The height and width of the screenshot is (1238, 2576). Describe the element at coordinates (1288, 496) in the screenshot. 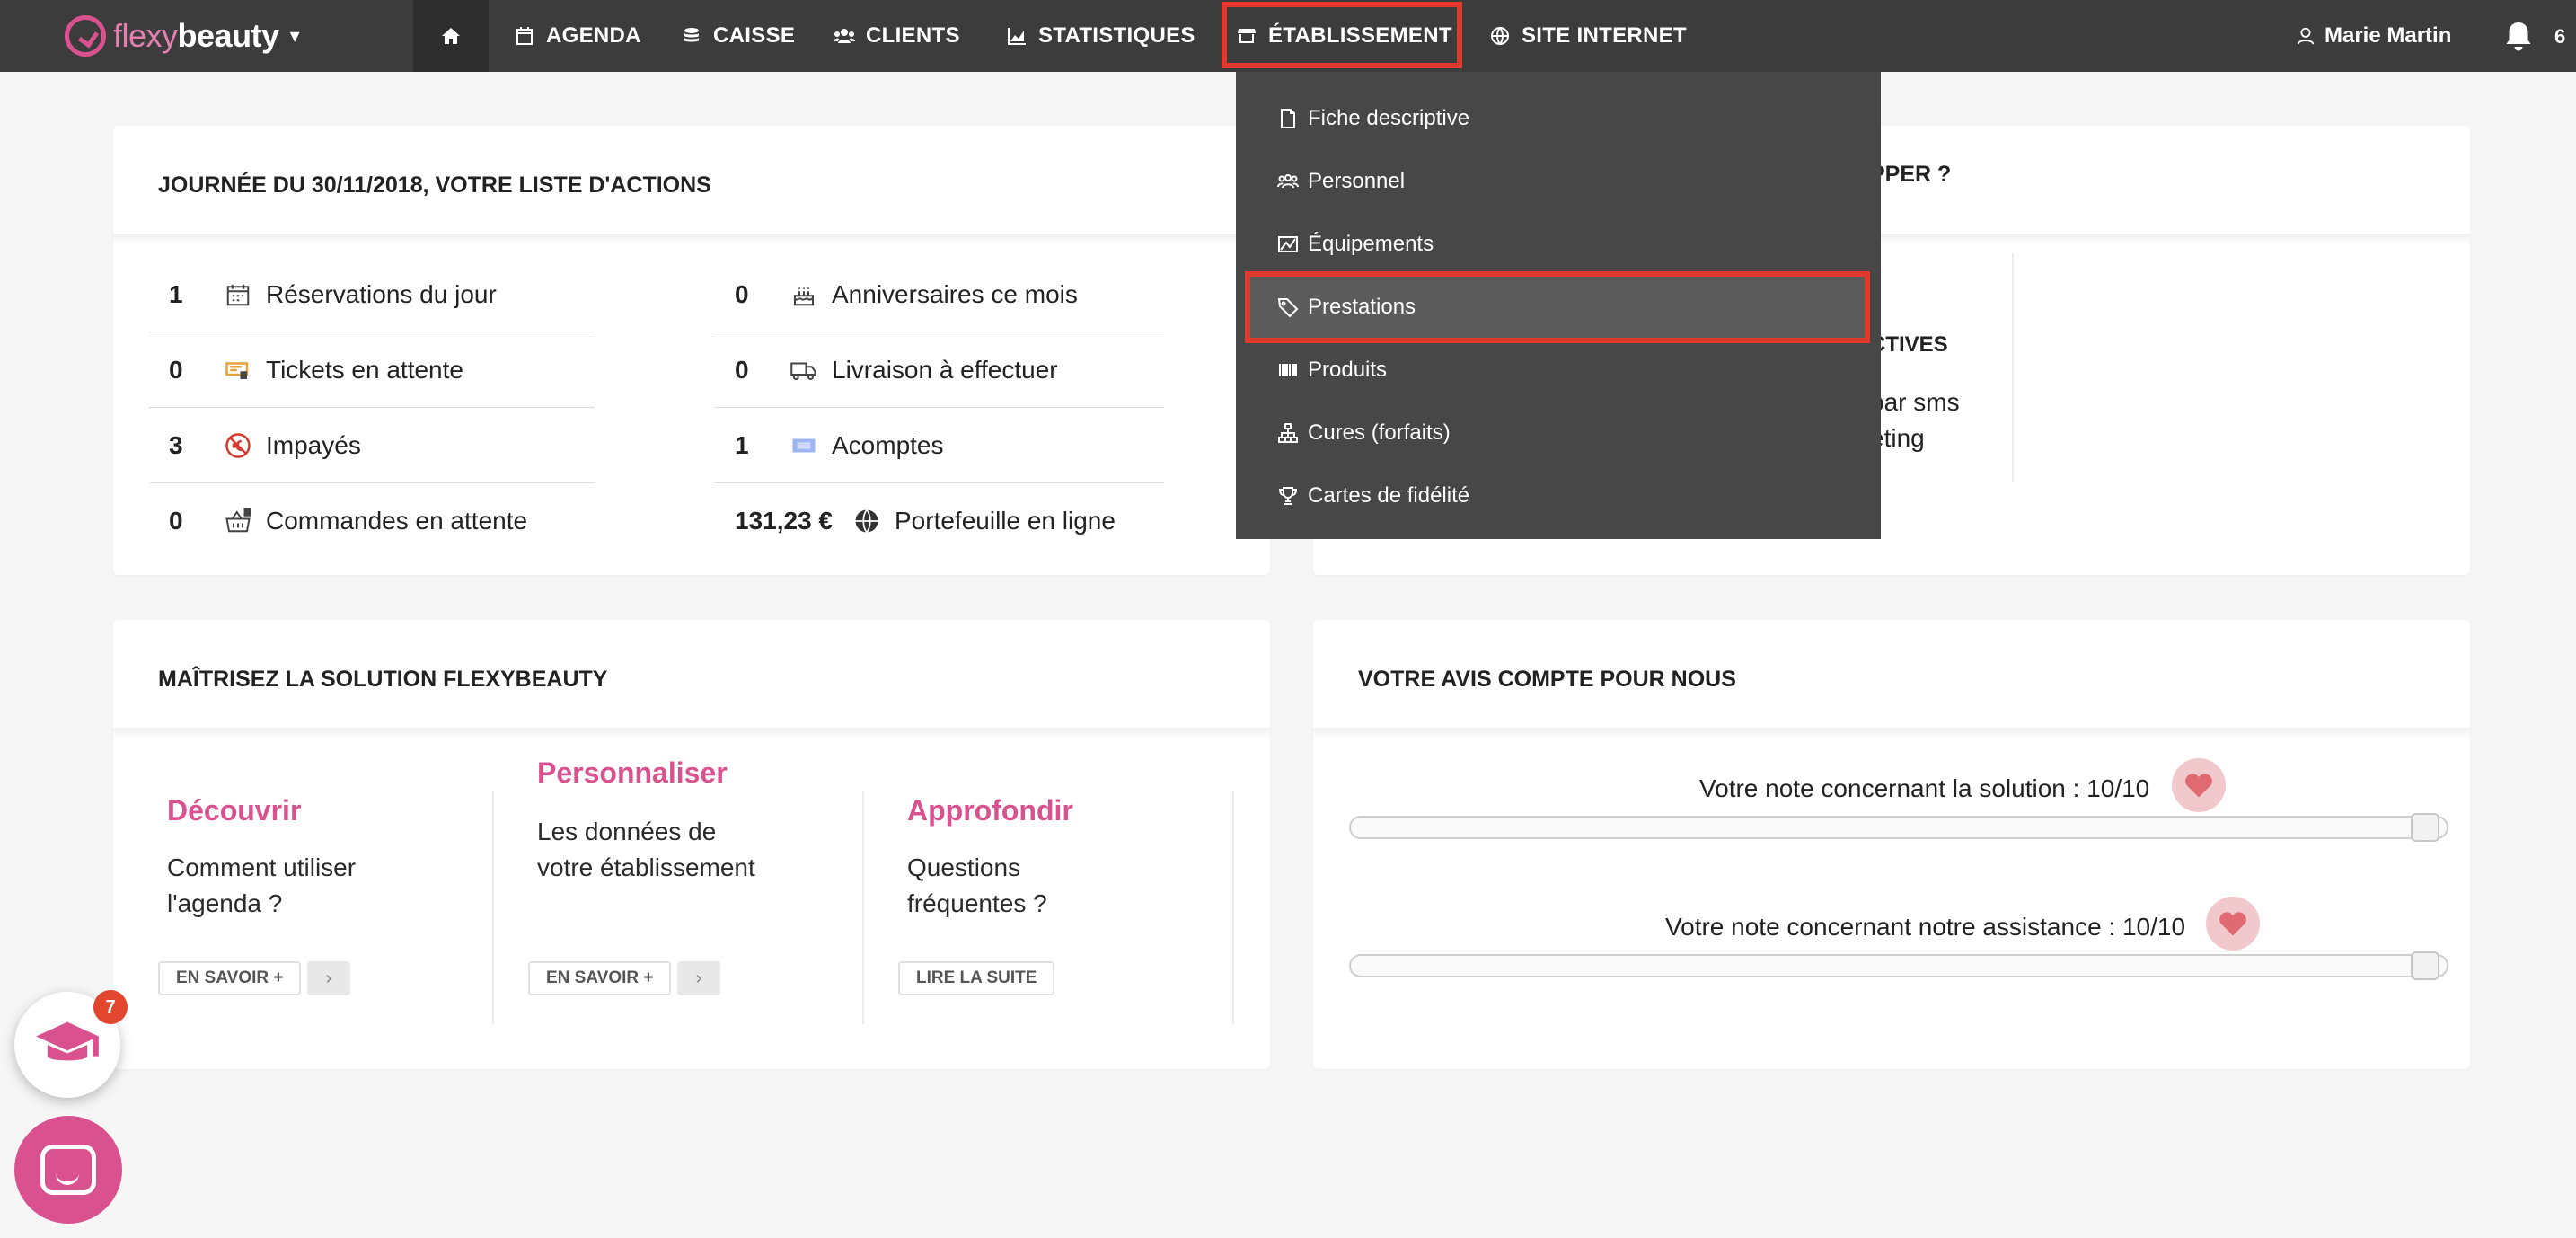

I see `trophy-icon` at that location.